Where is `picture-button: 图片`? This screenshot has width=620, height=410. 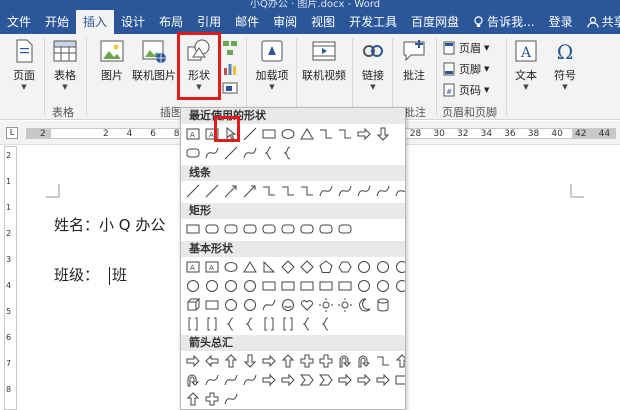 picture-button: 图片 is located at coordinates (112, 60).